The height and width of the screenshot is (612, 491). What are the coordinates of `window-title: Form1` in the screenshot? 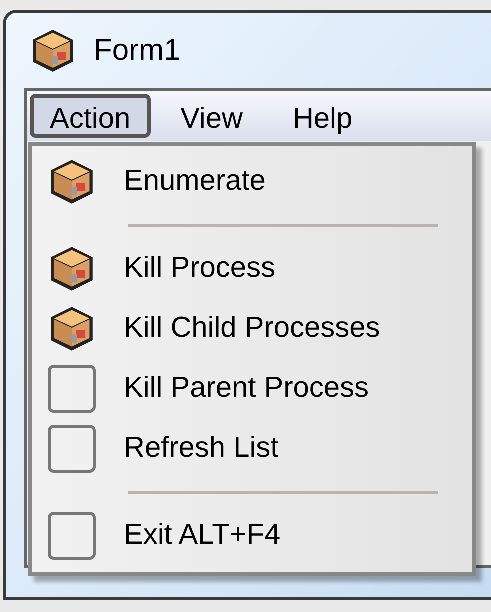 It's located at (137, 51).